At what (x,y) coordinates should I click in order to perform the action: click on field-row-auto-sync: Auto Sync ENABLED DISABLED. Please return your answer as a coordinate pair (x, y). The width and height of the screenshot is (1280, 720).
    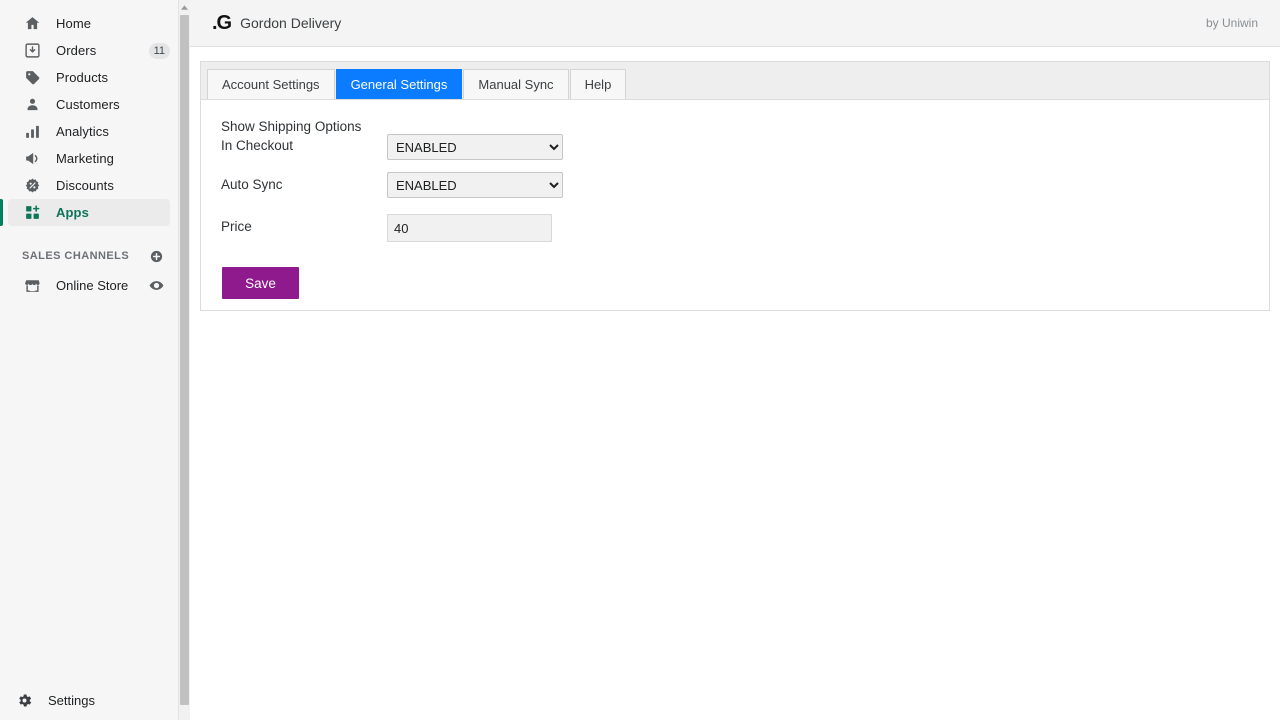
    Looking at the image, I should click on (745, 185).